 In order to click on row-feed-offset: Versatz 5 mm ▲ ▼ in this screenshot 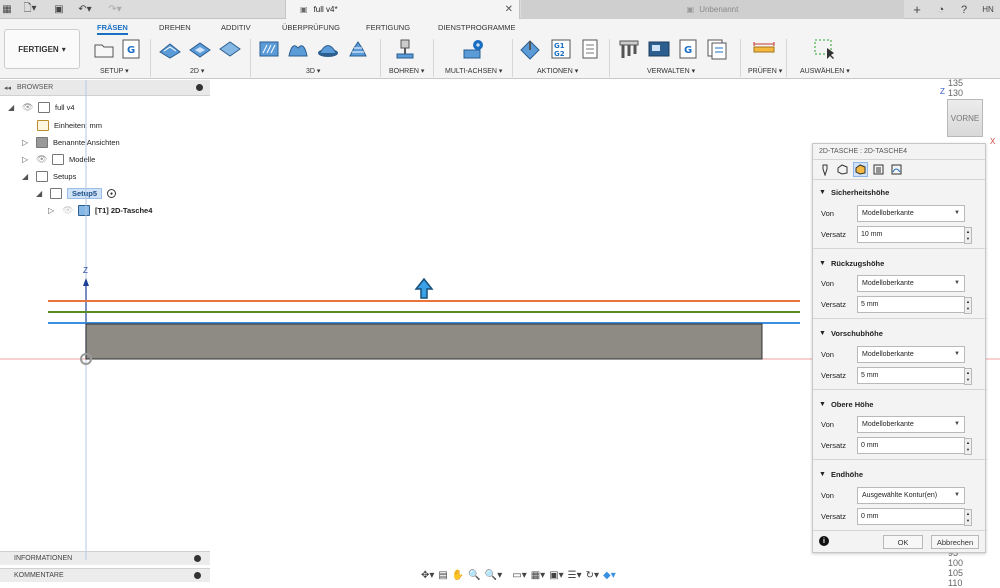, I will do `click(900, 376)`.